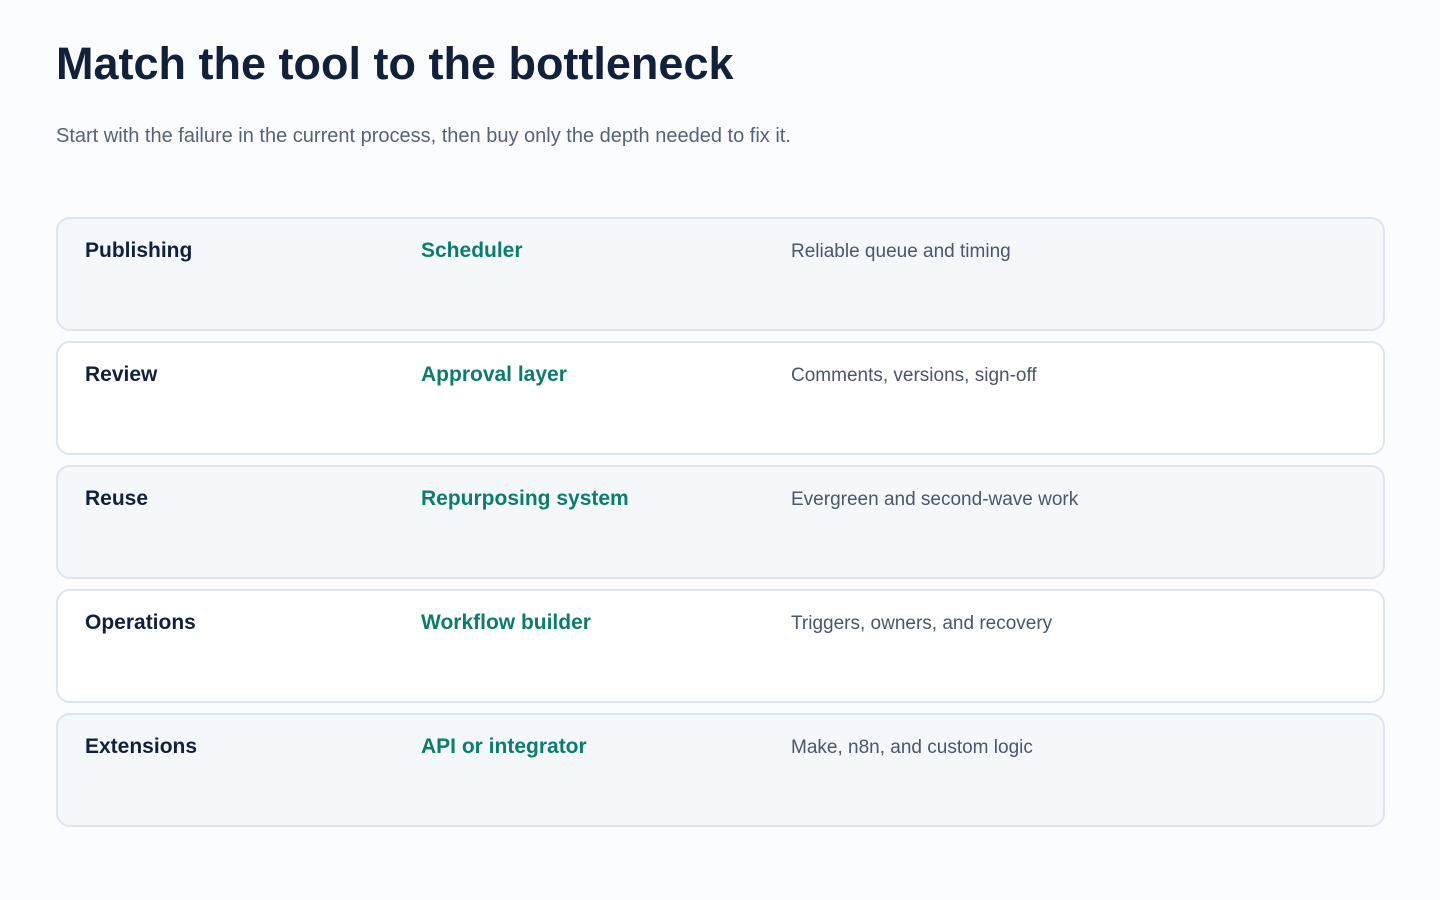 The image size is (1440, 900). I want to click on page-title: Match the tool to the bottleneck, so click(395, 63).